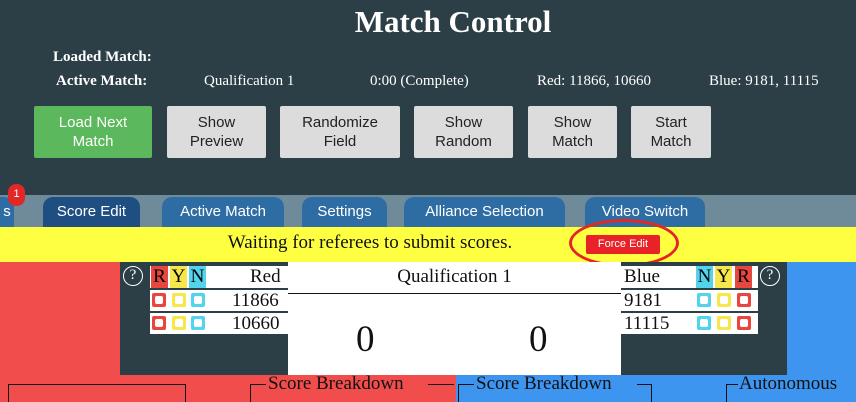 The image size is (856, 402). I want to click on active-match-name: Qualification 1, so click(249, 81).